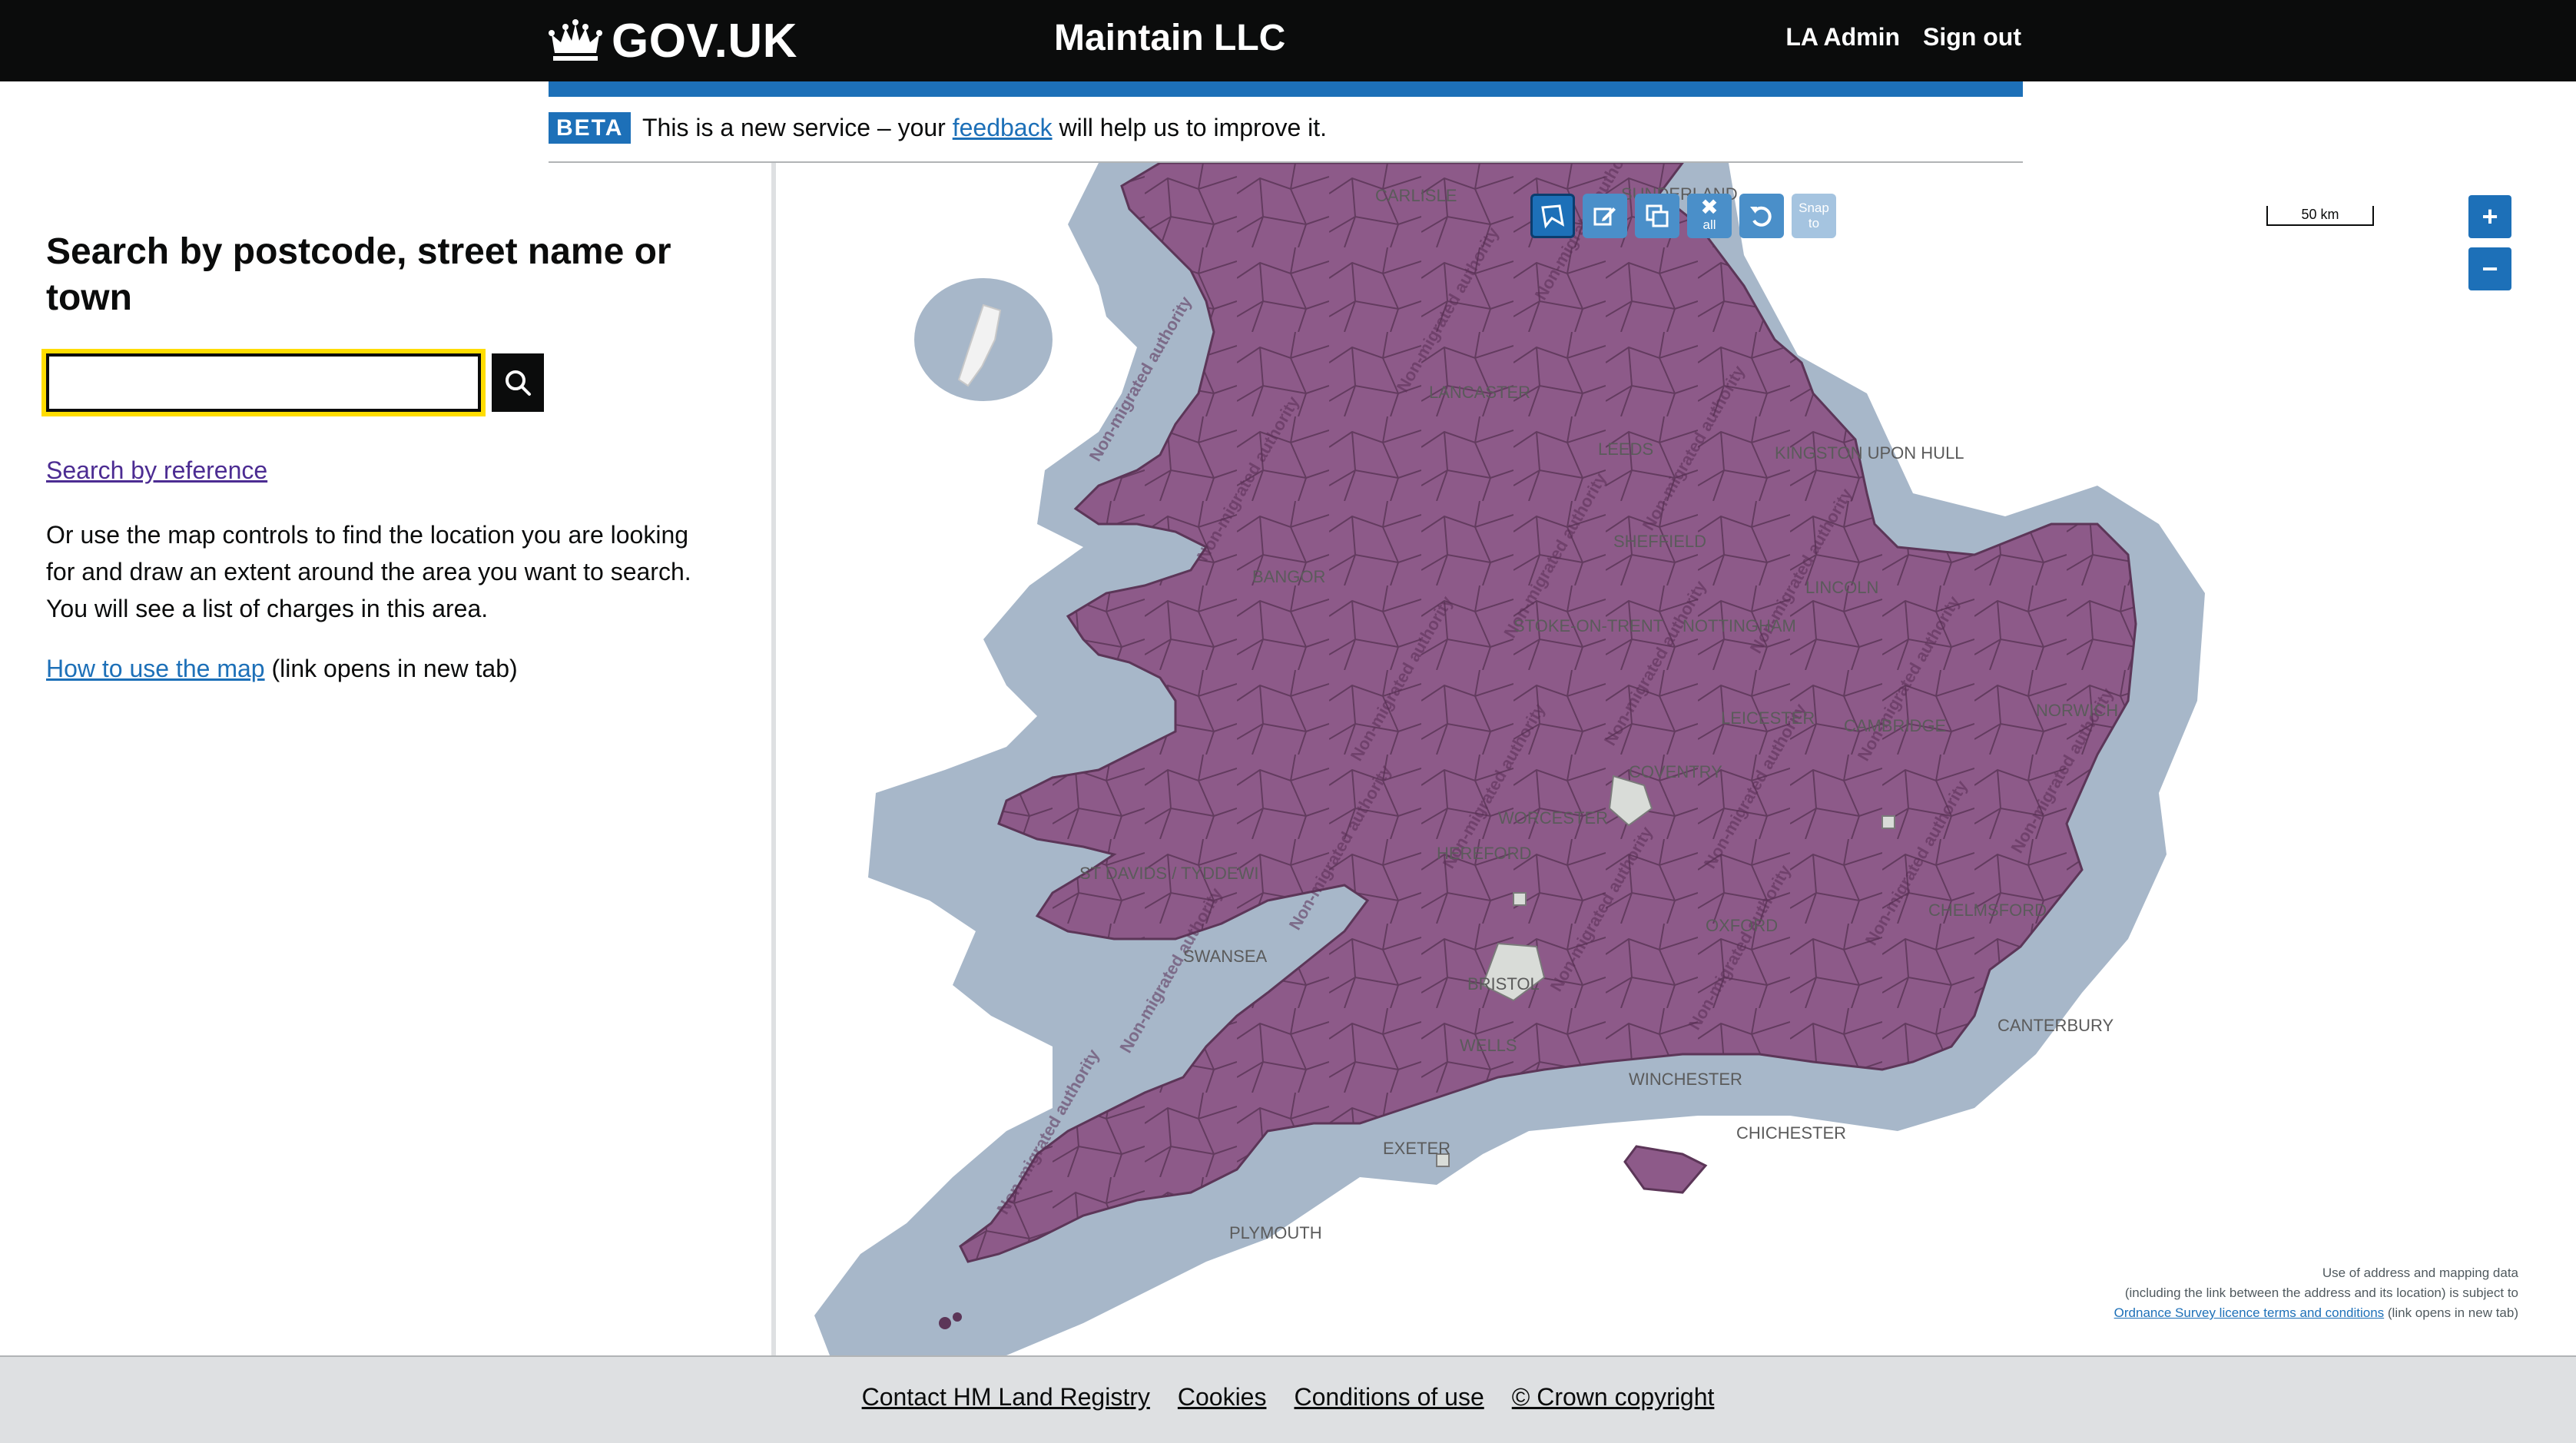 The image size is (2576, 1443). What do you see at coordinates (1588, 626) in the screenshot?
I see `place-label: STOKE-ON-TRENT` at bounding box center [1588, 626].